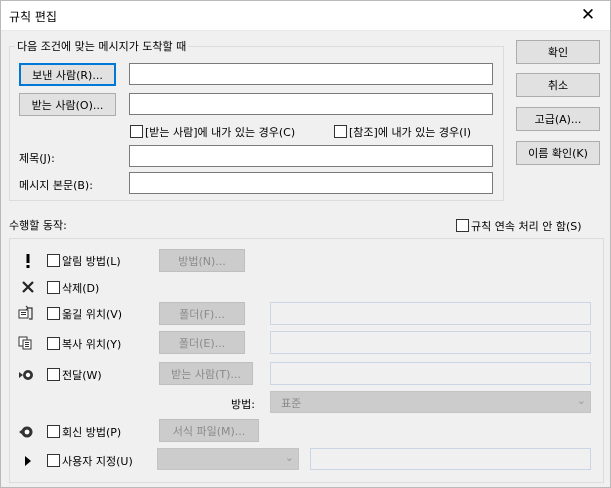 The height and width of the screenshot is (488, 611). I want to click on close-icon: ✕, so click(588, 15).